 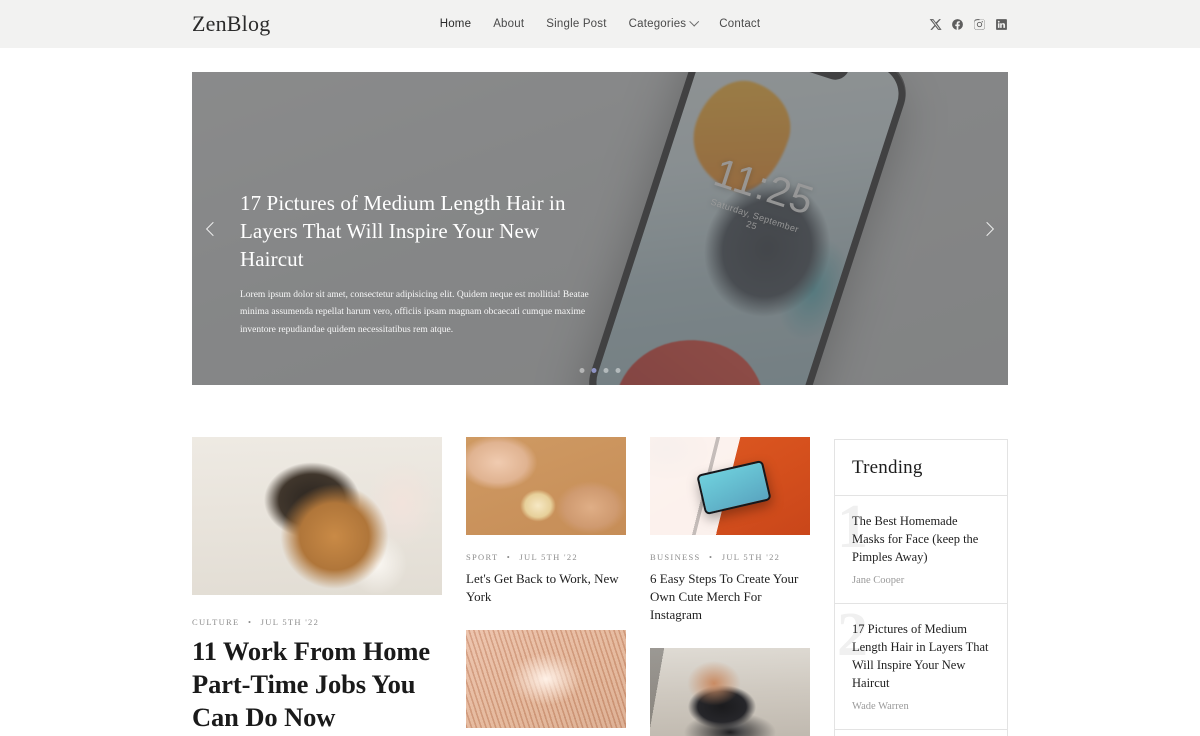 I want to click on nav-label-contact: Contact, so click(x=740, y=24).